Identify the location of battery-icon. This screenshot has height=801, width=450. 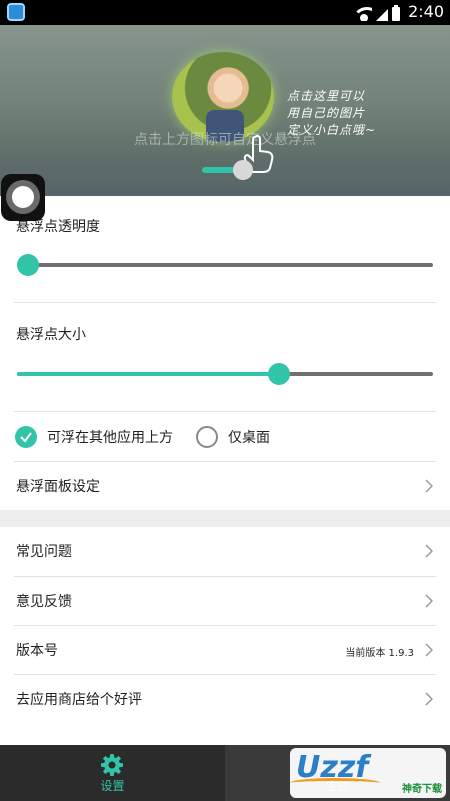
(396, 13).